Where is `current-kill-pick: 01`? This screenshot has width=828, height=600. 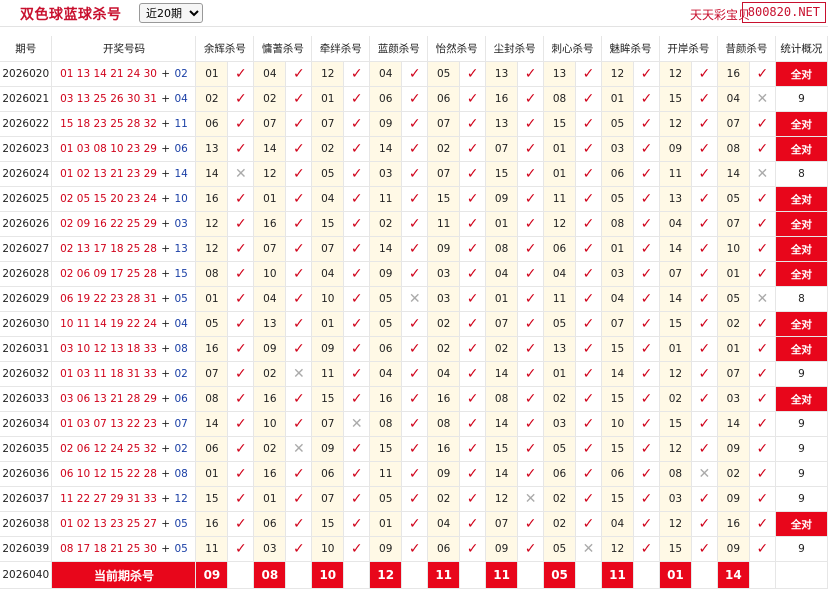 current-kill-pick: 01 is located at coordinates (675, 575).